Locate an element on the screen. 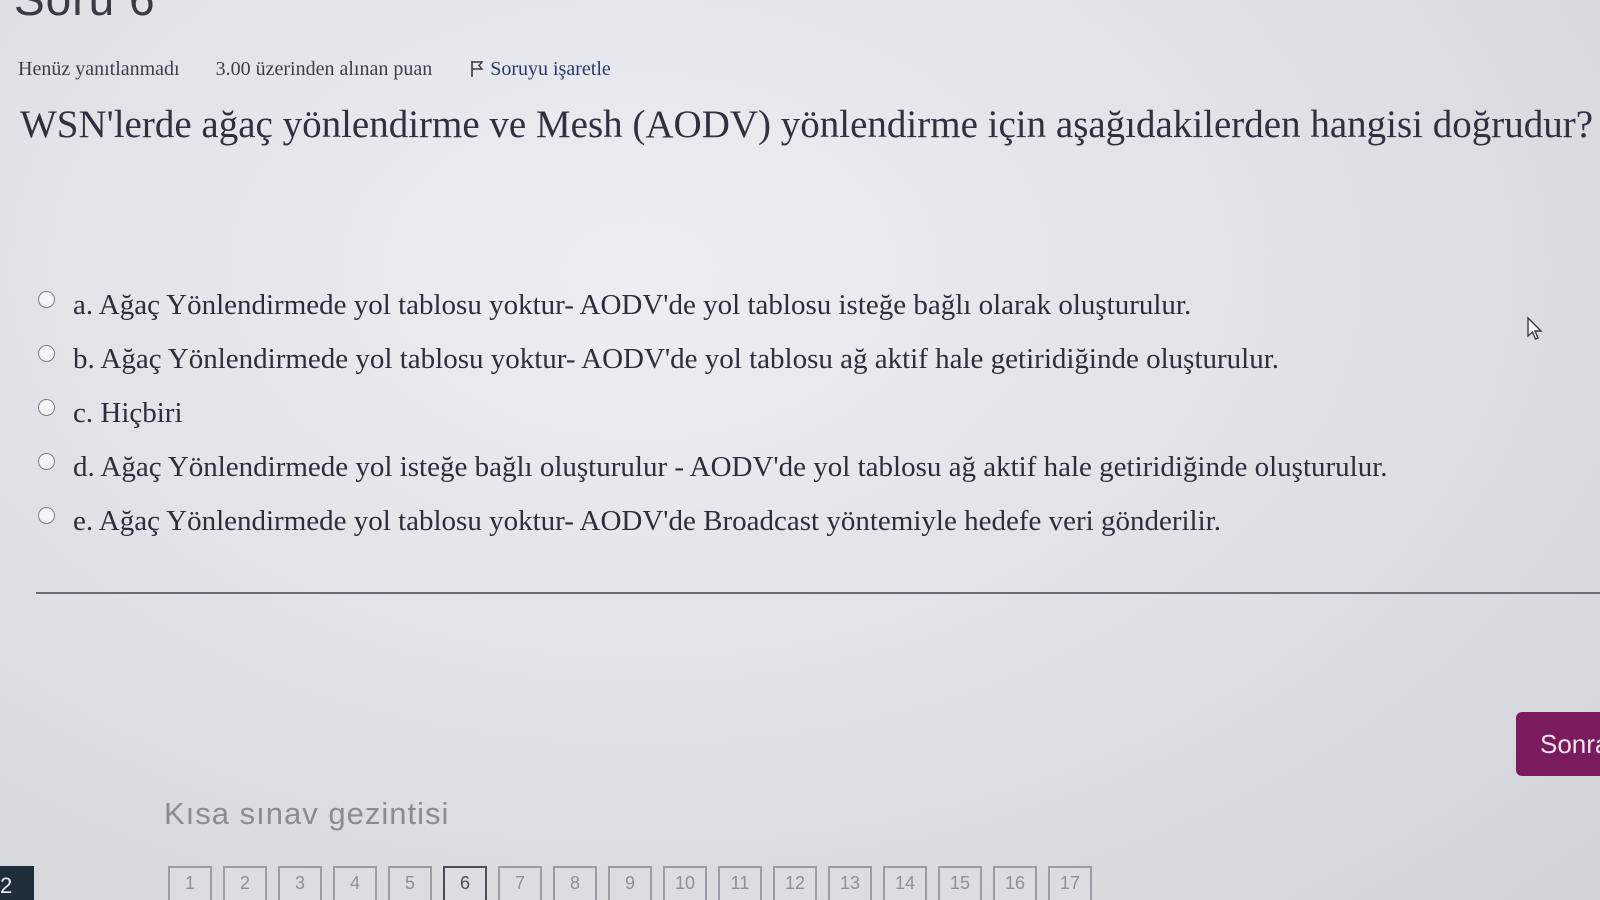  quiz-nav-page-5: 5 is located at coordinates (410, 883).